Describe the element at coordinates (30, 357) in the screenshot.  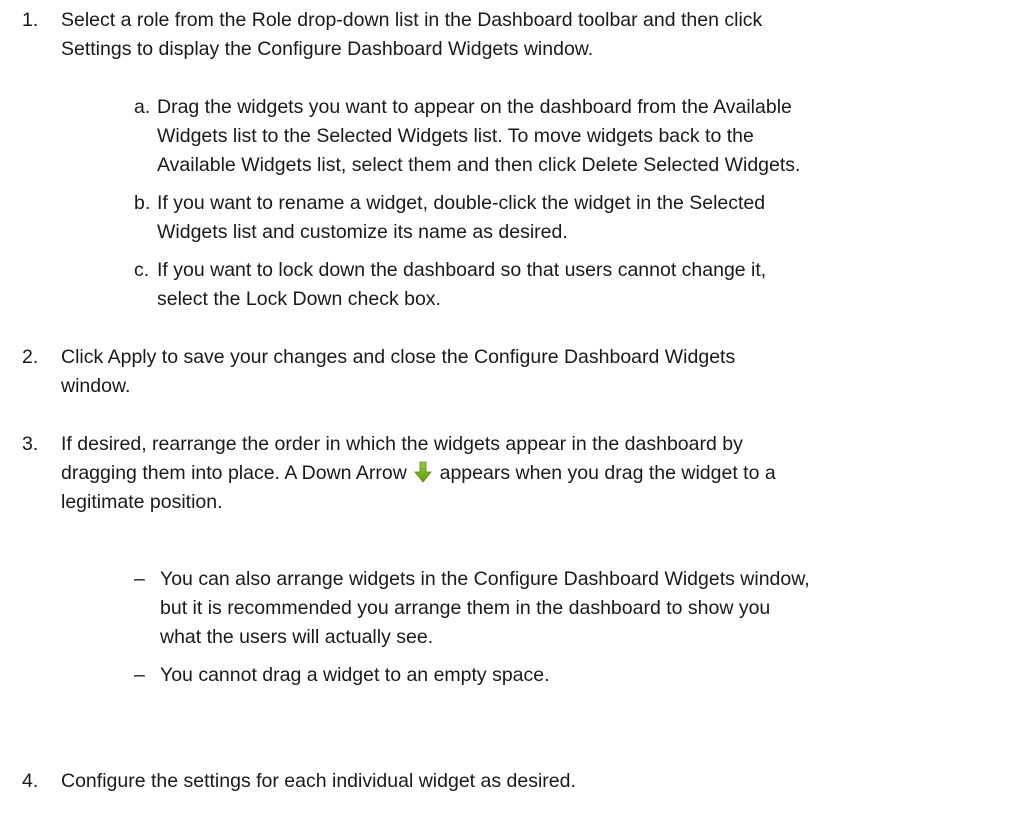
I see `step-number: 2.` at that location.